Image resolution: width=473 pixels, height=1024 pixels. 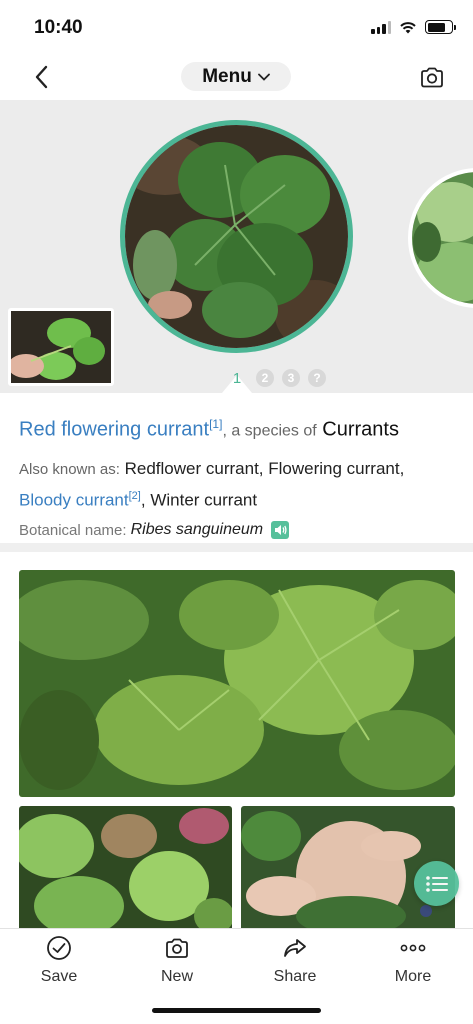 I want to click on chevron-left-icon, so click(x=41, y=77).